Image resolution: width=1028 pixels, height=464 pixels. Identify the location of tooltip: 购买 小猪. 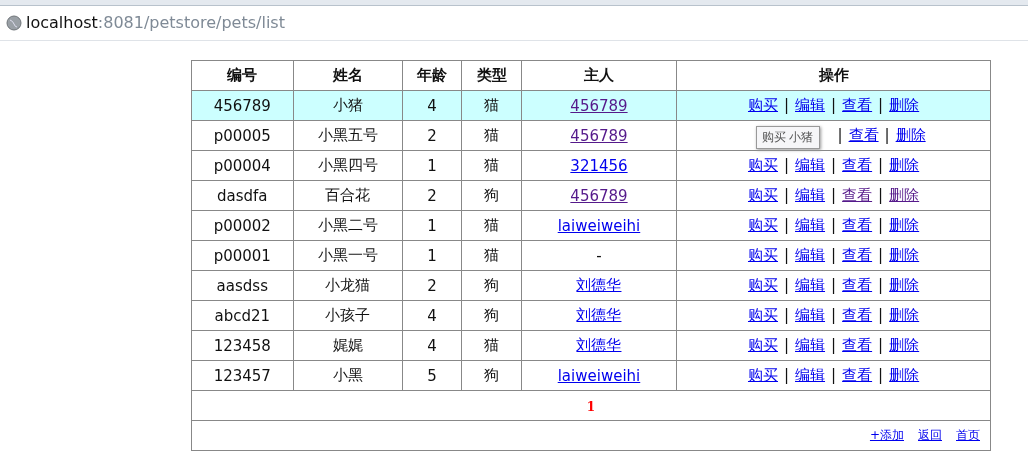
(787, 137).